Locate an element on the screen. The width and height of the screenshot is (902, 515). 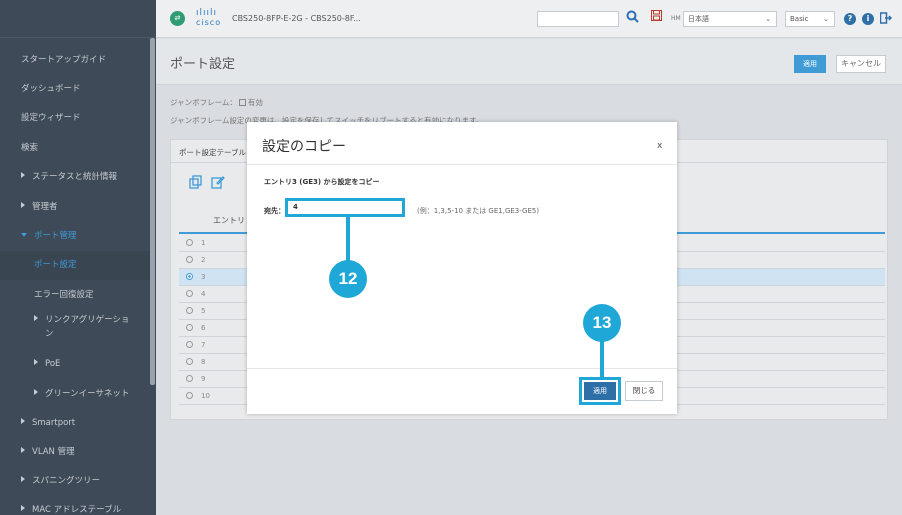
apply-button: 適用 is located at coordinates (810, 64).